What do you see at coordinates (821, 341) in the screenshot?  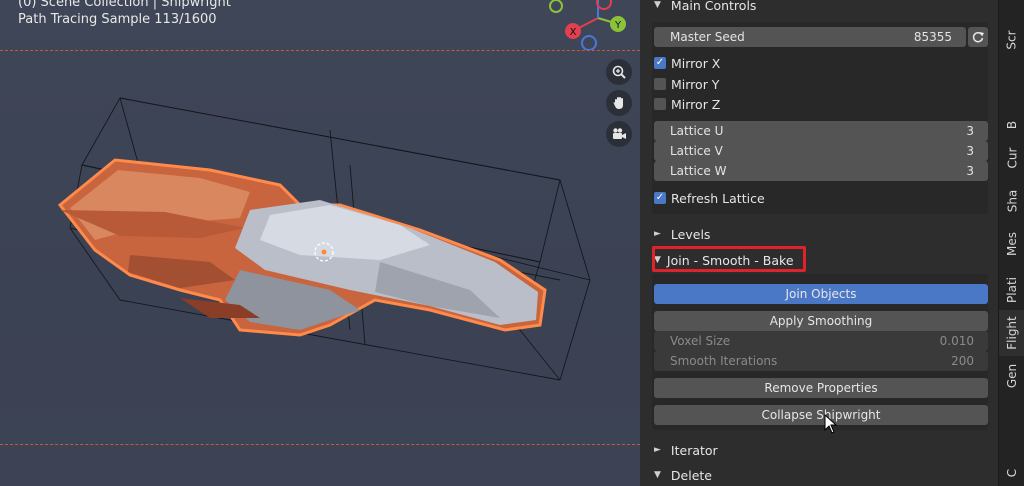 I see `voxel-size-field: Voxel Size 0.010` at bounding box center [821, 341].